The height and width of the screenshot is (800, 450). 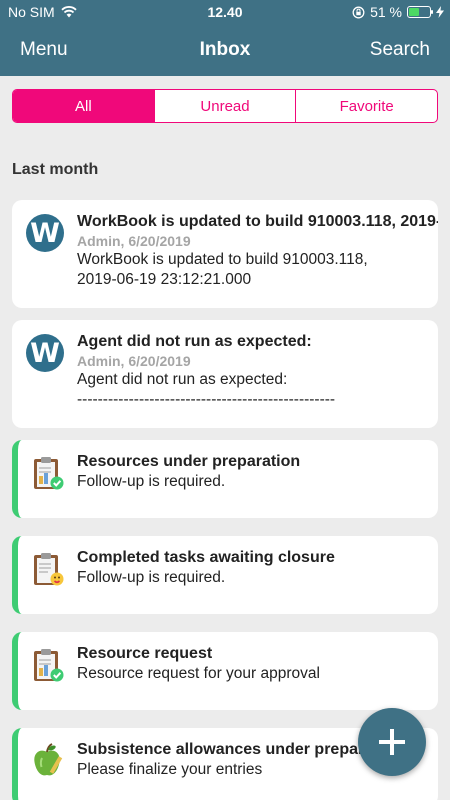 I want to click on tab-unread: Unread, so click(x=226, y=106).